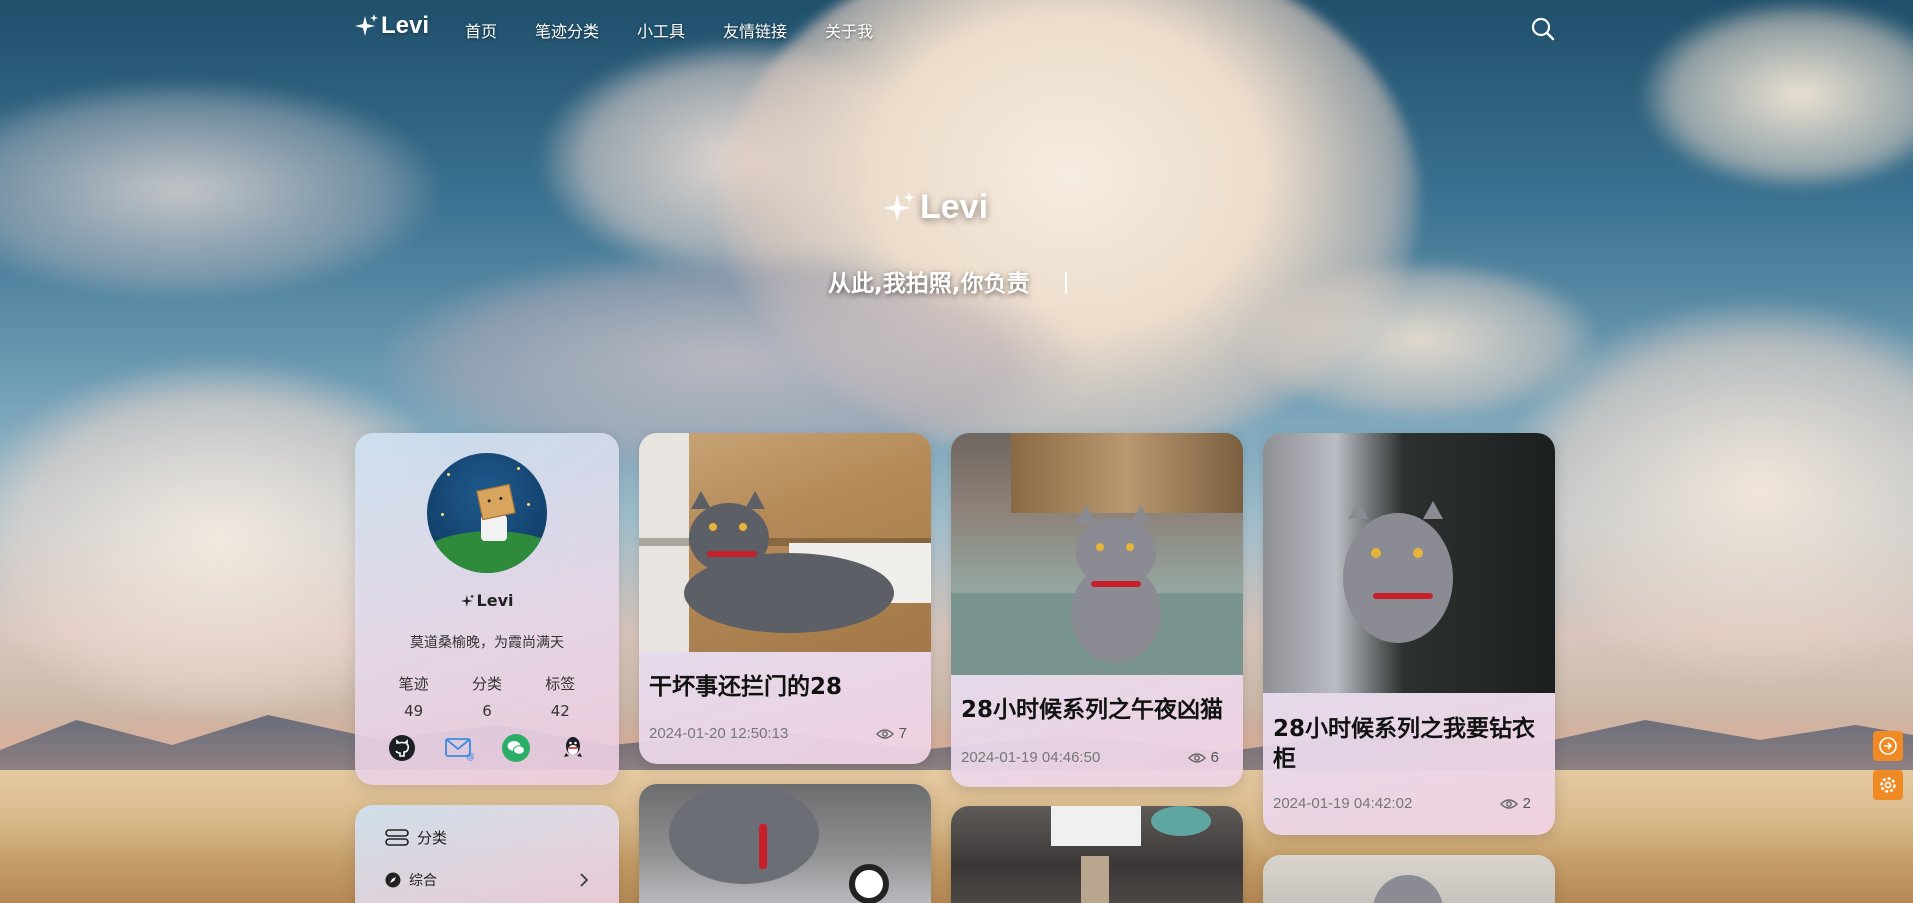  I want to click on category-heading-text: 分类, so click(432, 838).